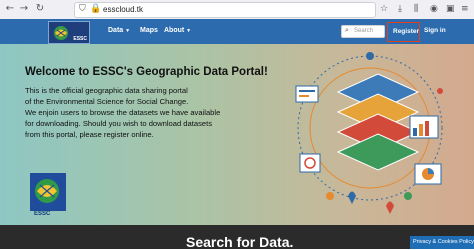 This screenshot has height=250, width=474. I want to click on bookmark-star-icon: ☆, so click(384, 9).